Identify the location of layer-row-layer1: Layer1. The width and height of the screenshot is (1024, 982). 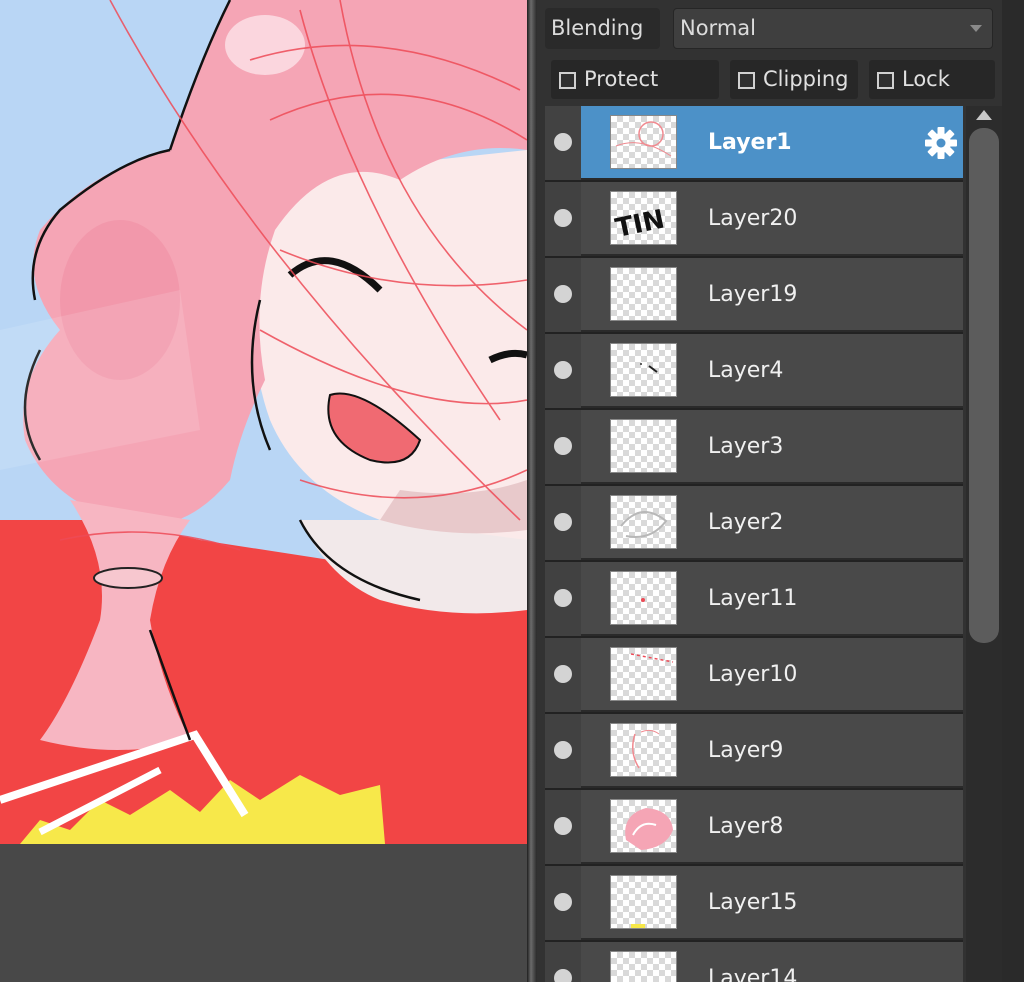
(754, 143).